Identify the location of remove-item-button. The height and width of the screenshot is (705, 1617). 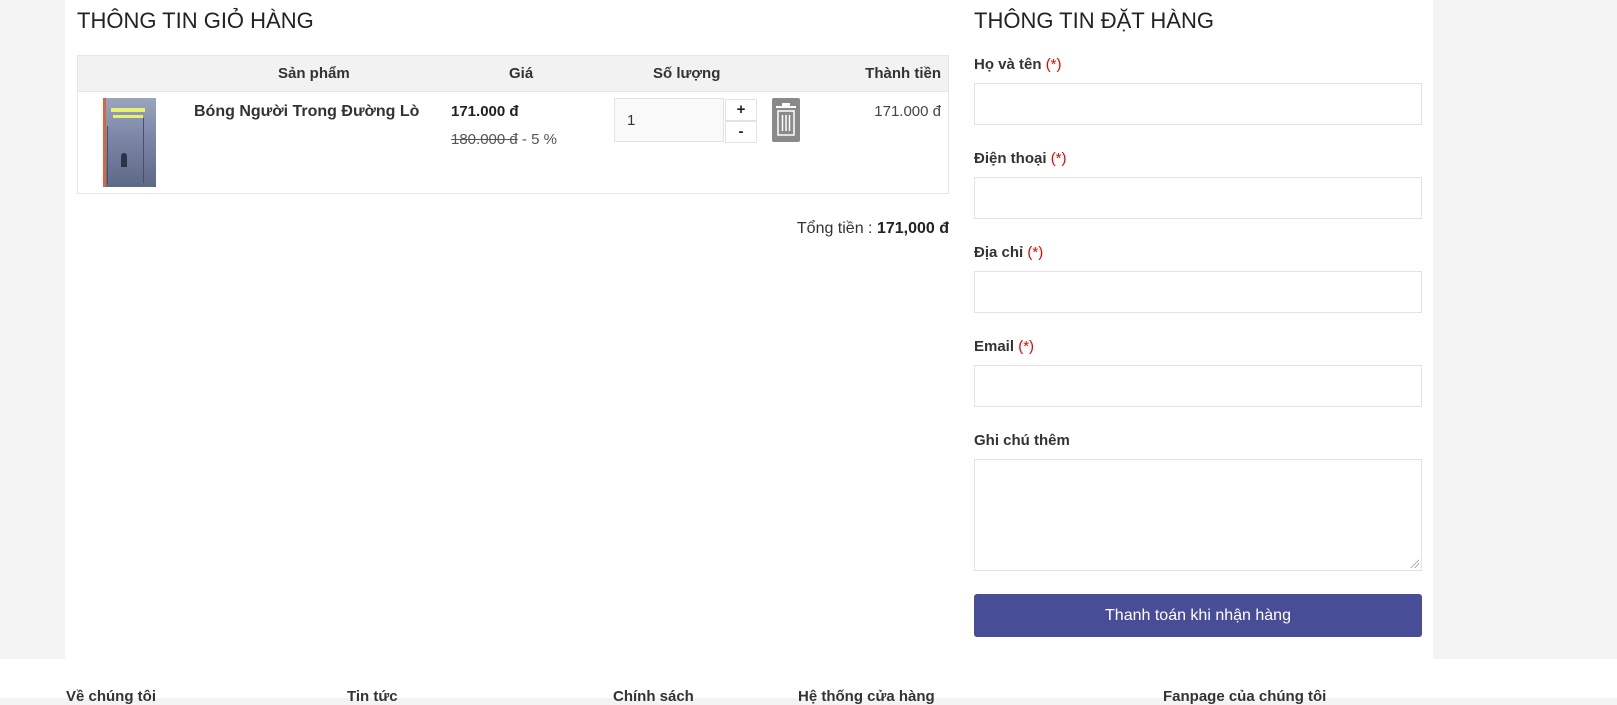
(786, 120).